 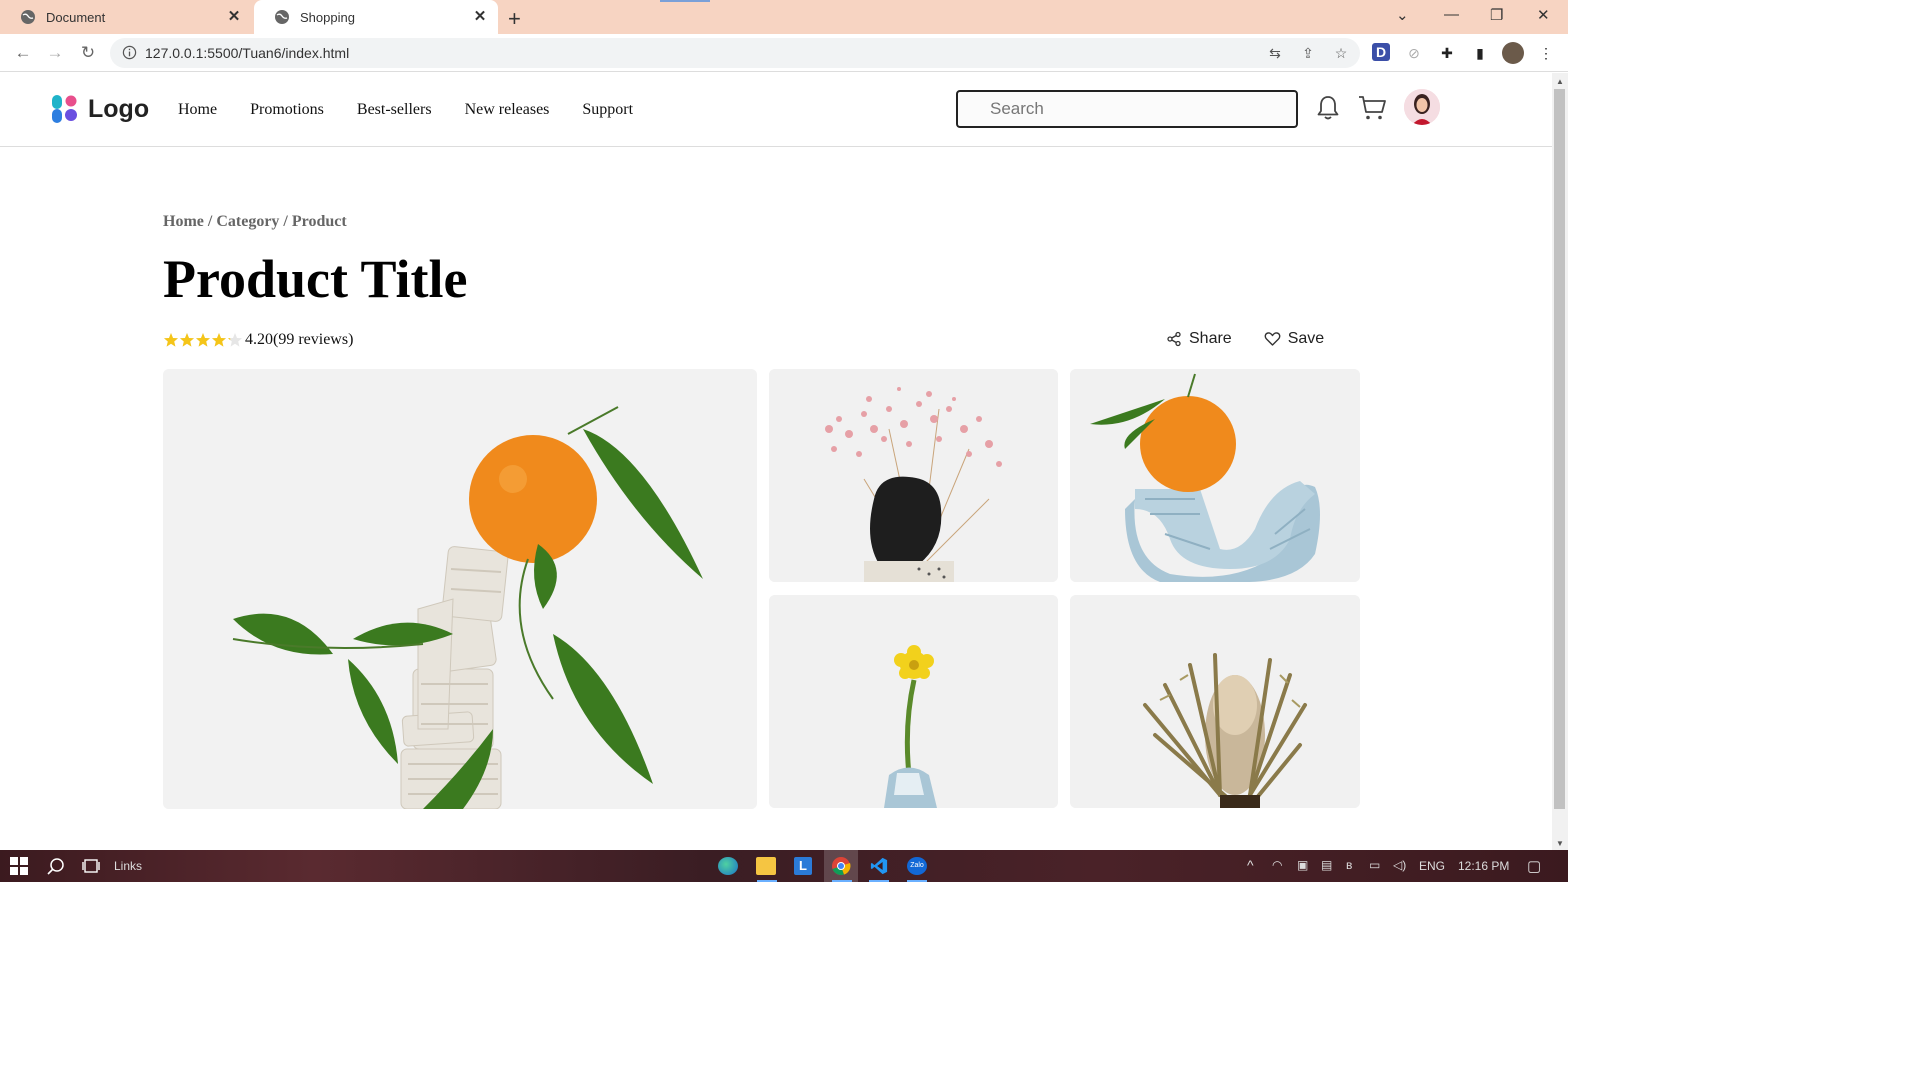 What do you see at coordinates (28, 17) in the screenshot?
I see `globe-icon` at bounding box center [28, 17].